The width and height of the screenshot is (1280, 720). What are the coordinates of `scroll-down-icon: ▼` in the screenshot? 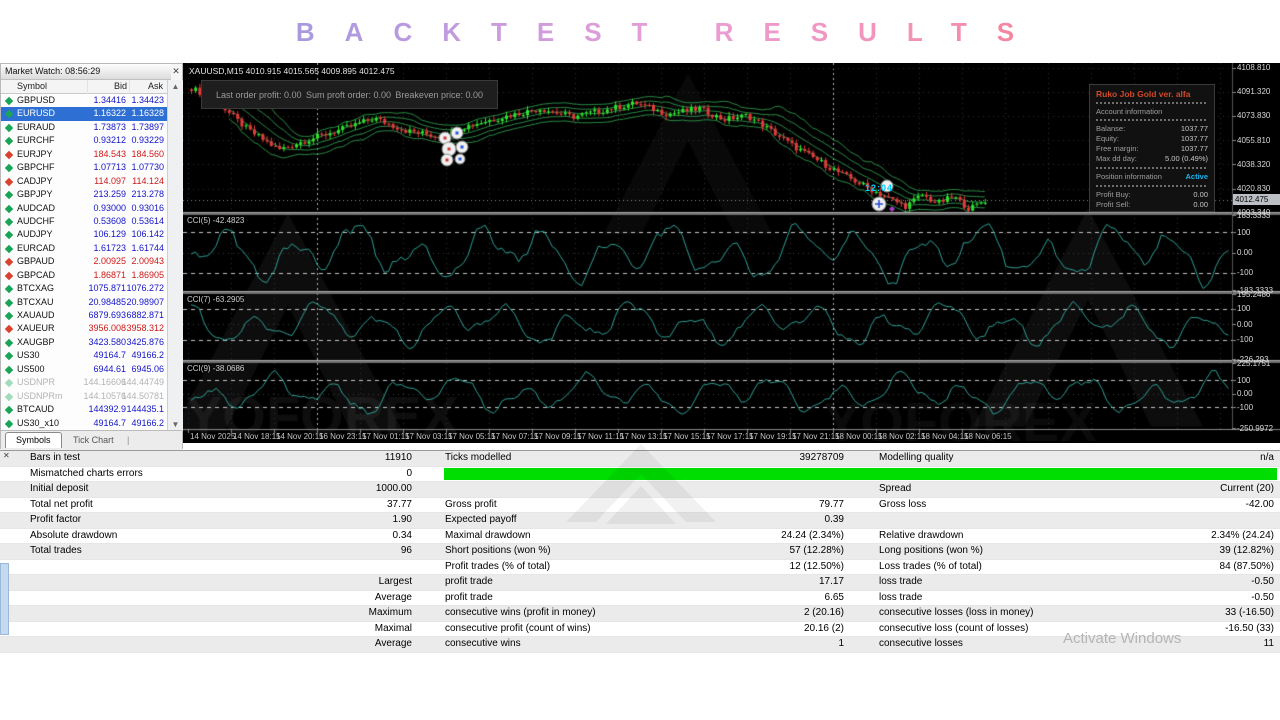 It's located at (175, 424).